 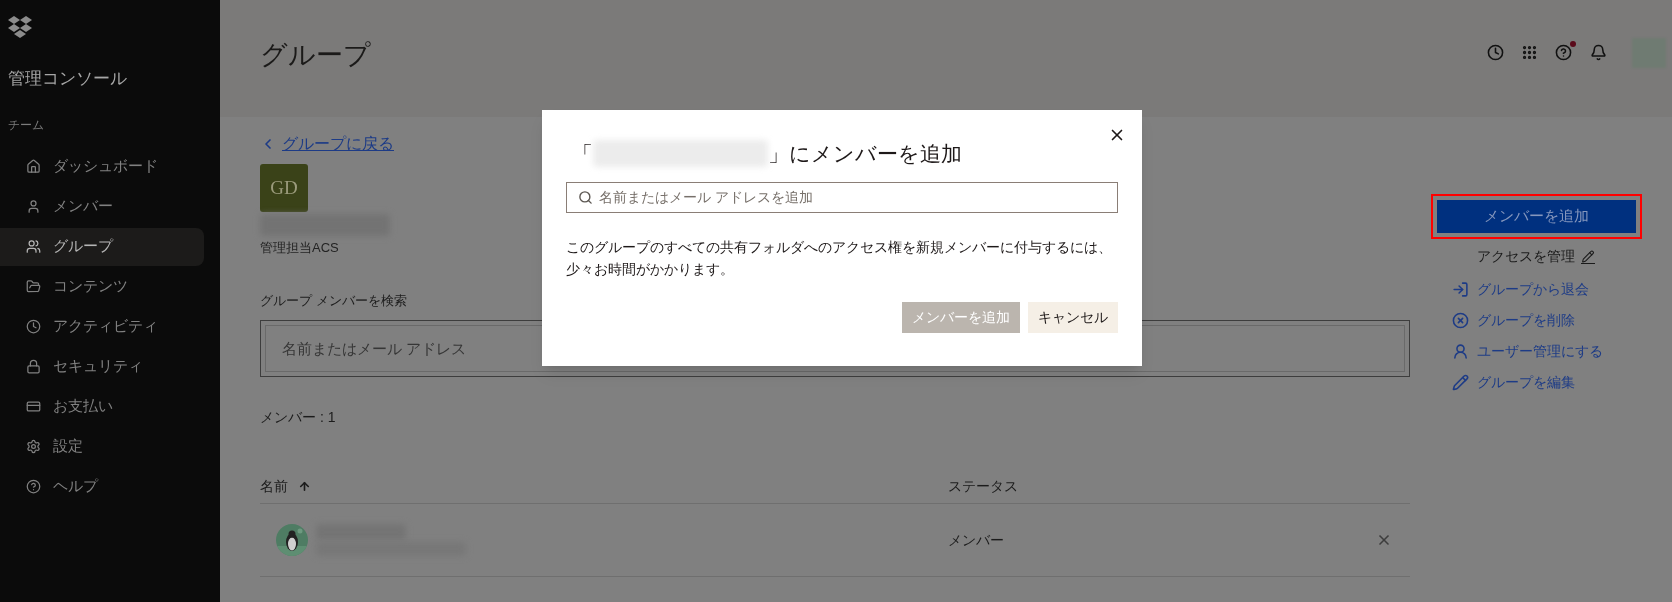 I want to click on nav-item: メンバー, so click(x=102, y=206).